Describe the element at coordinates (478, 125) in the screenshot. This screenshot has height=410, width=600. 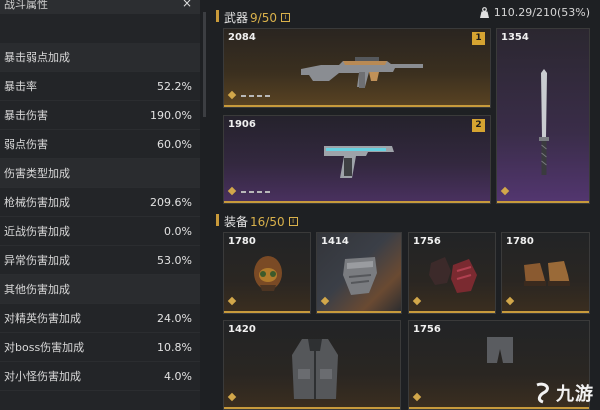
I see `slot-badge: 2` at that location.